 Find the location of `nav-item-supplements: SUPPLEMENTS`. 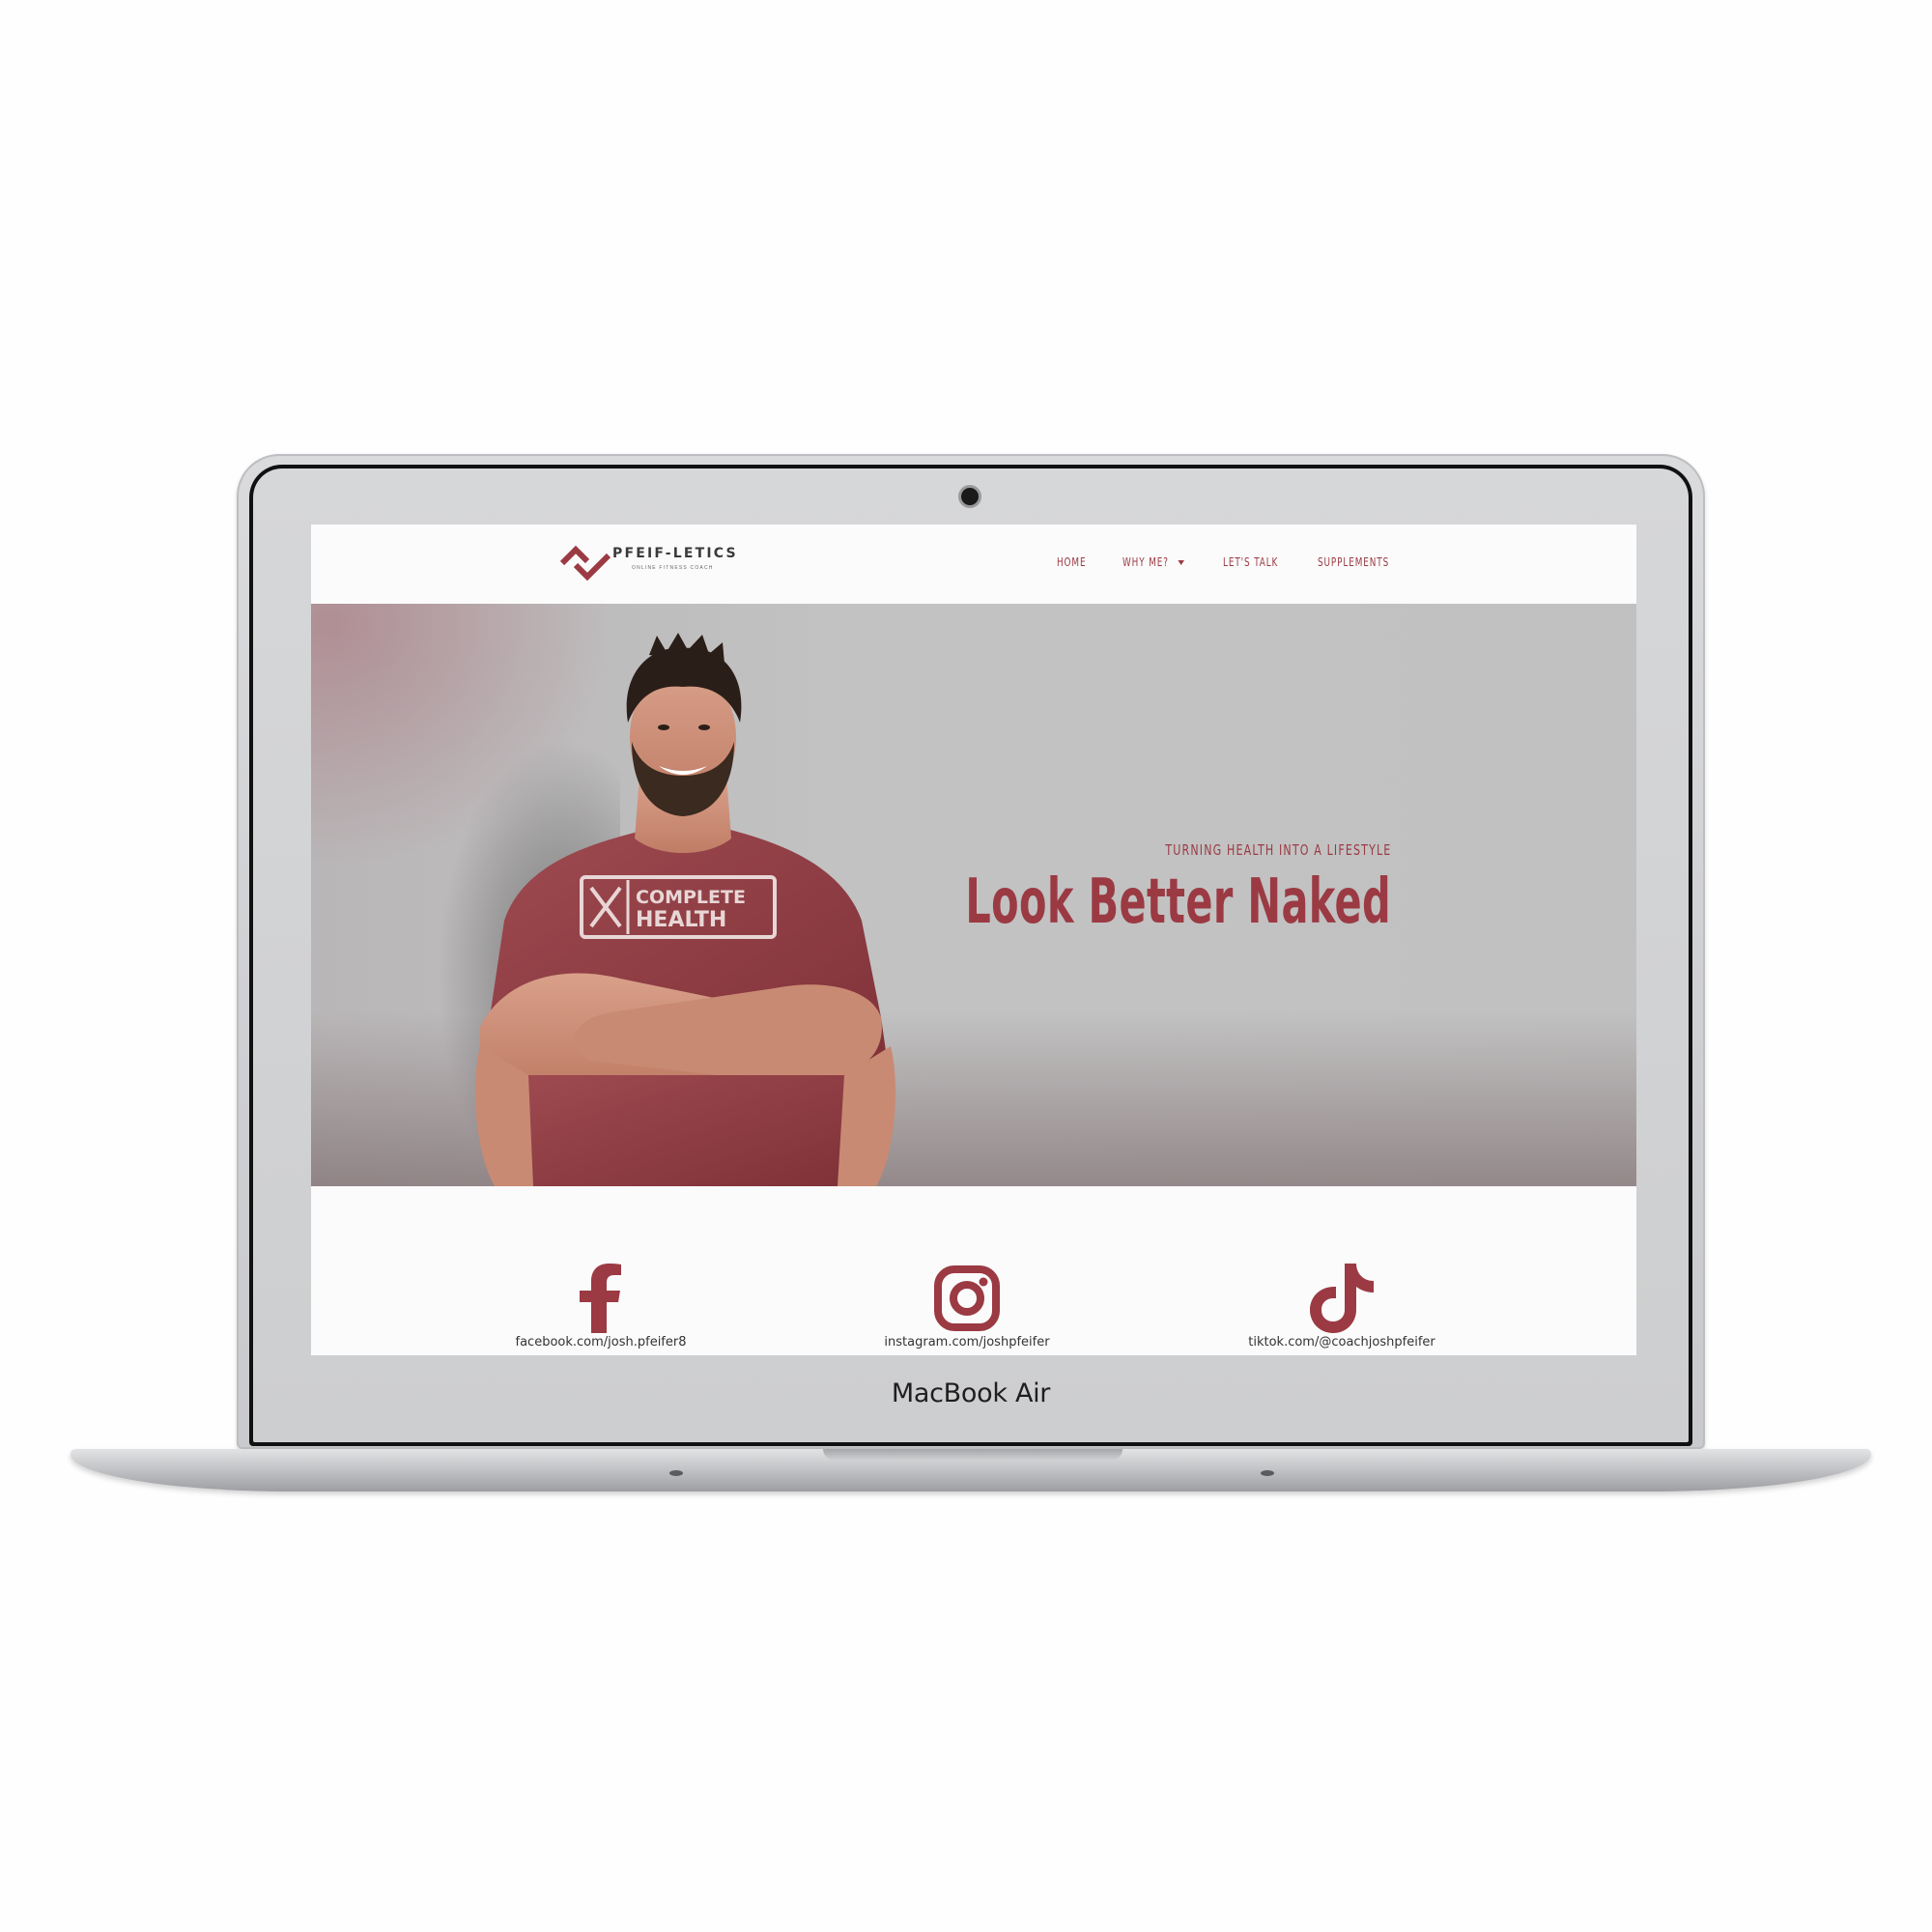

nav-item-supplements: SUPPLEMENTS is located at coordinates (1353, 562).